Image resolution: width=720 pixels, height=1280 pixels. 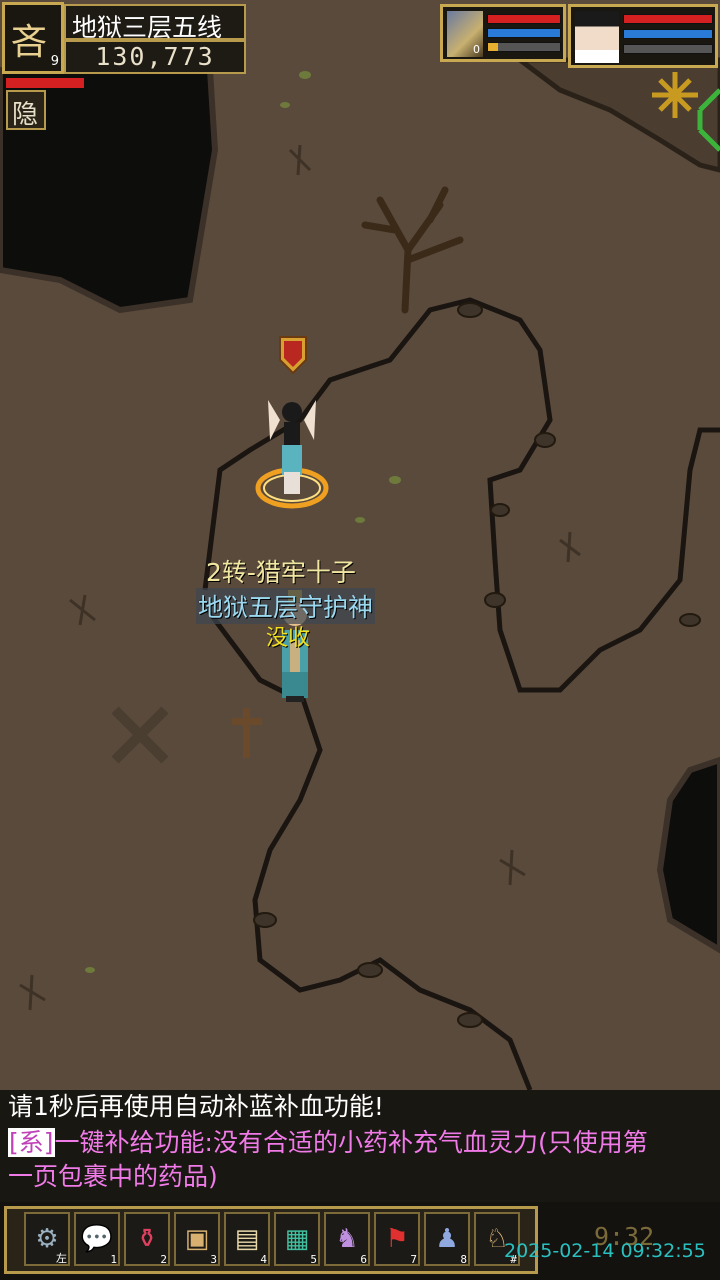 What do you see at coordinates (597, 37) in the screenshot?
I see `character-portrait` at bounding box center [597, 37].